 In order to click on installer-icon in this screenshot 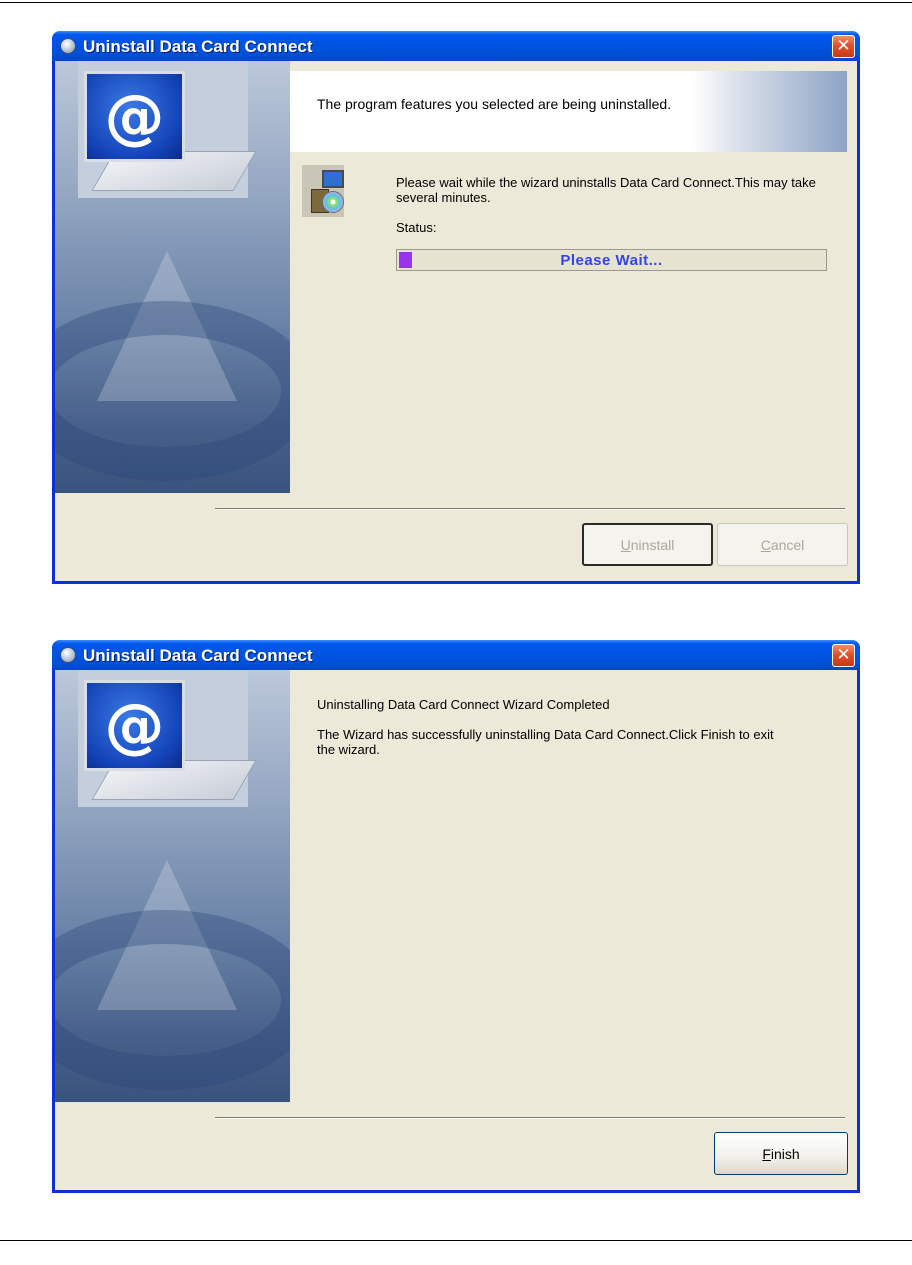, I will do `click(323, 191)`.